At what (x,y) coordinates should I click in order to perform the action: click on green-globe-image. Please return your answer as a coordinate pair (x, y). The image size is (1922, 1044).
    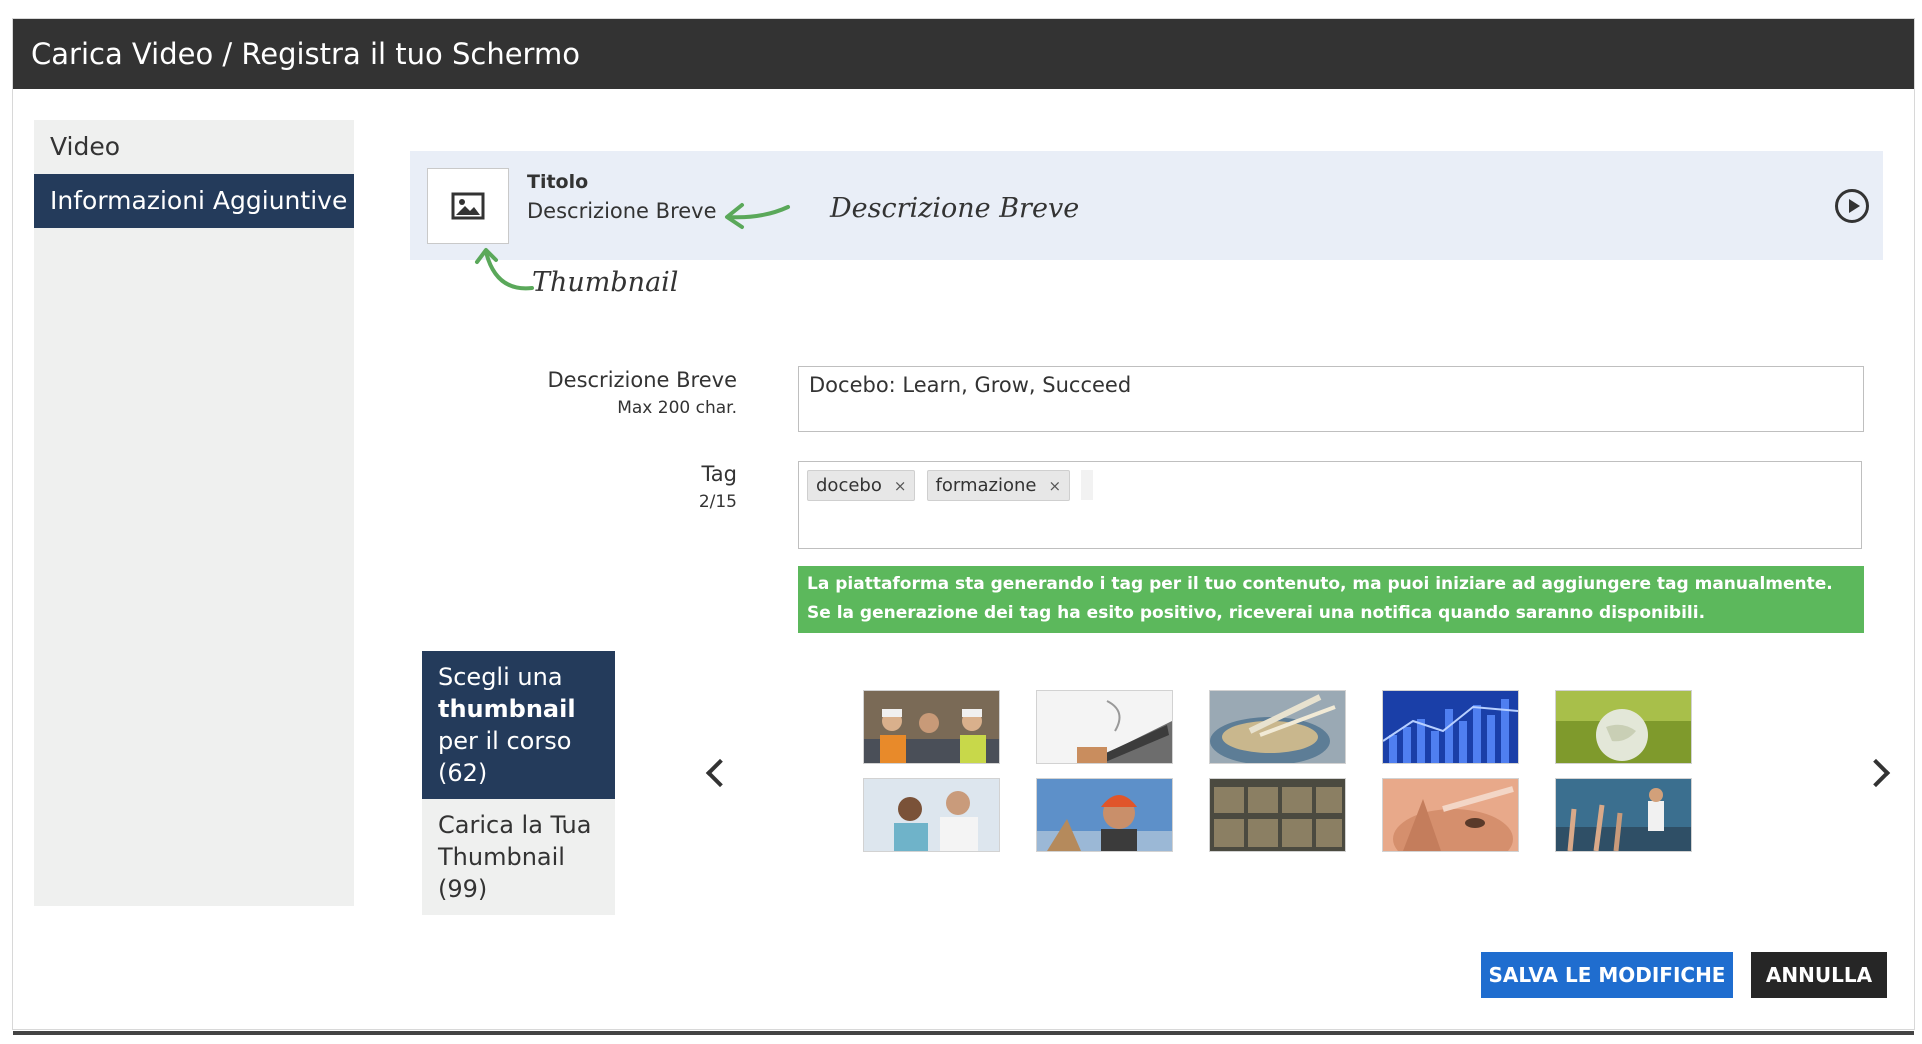
    Looking at the image, I should click on (1623, 727).